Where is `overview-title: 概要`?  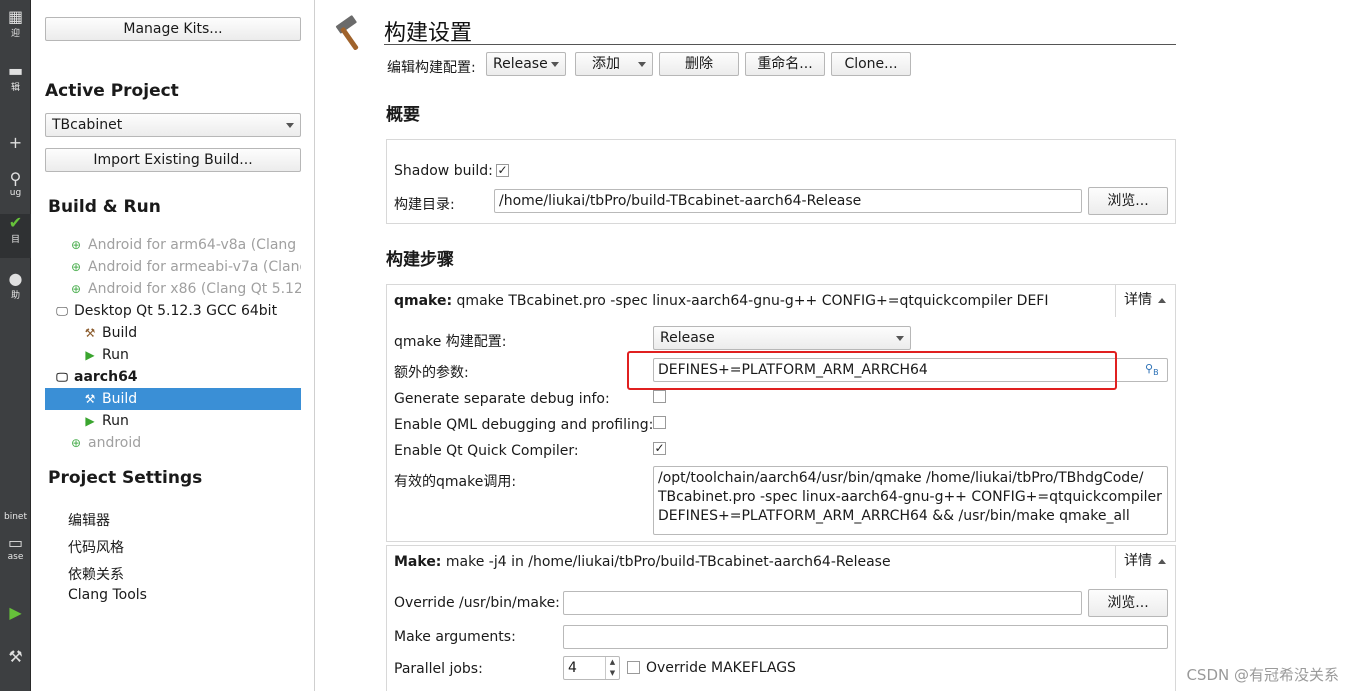
overview-title: 概要 is located at coordinates (403, 115).